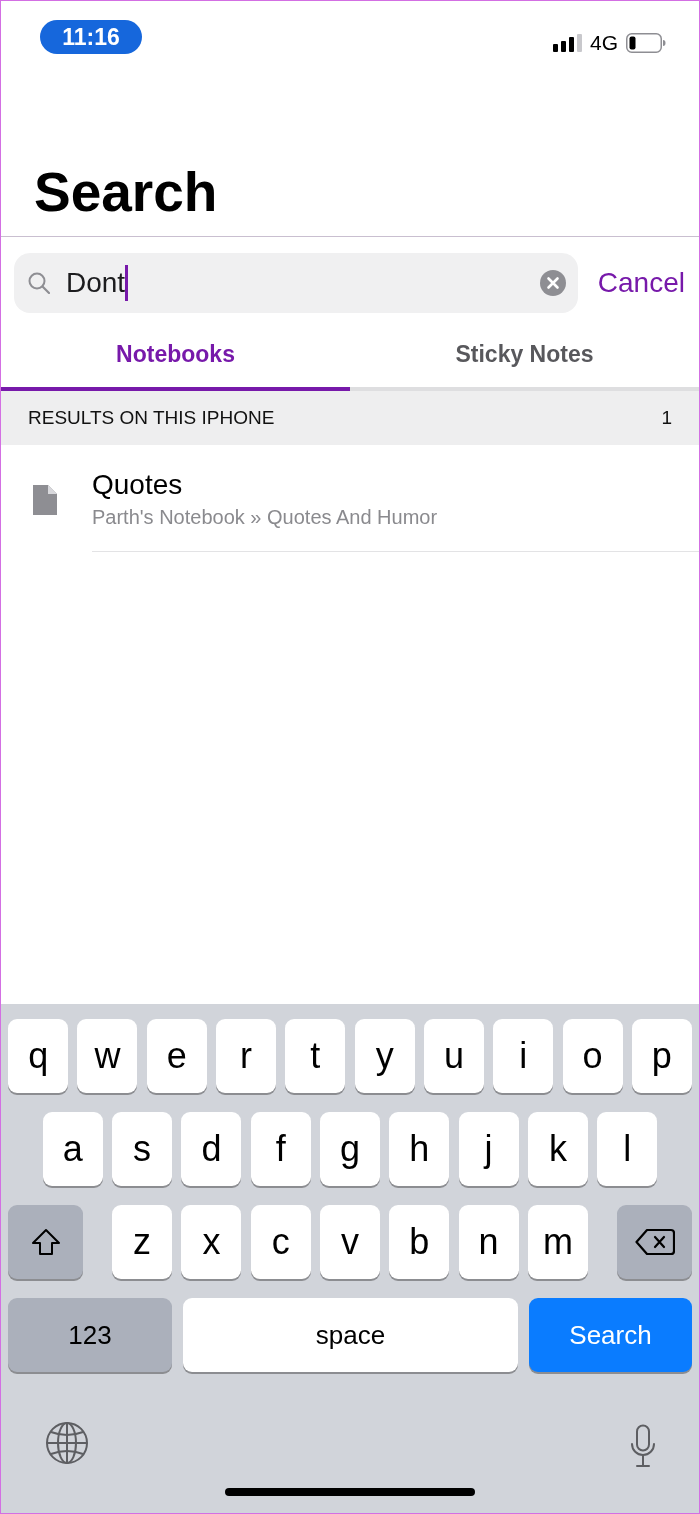  I want to click on globe-icon, so click(67, 1443).